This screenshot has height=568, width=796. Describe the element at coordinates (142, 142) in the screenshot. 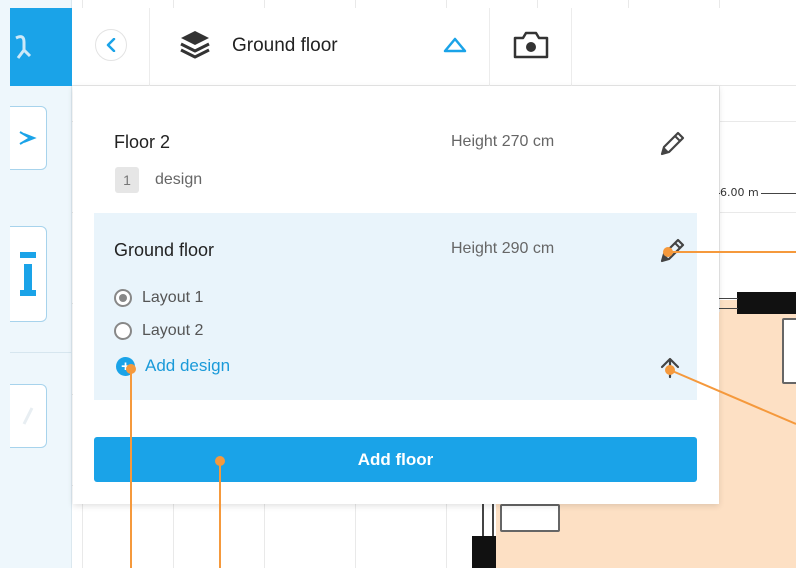

I see `floor-name: Floor 2` at that location.